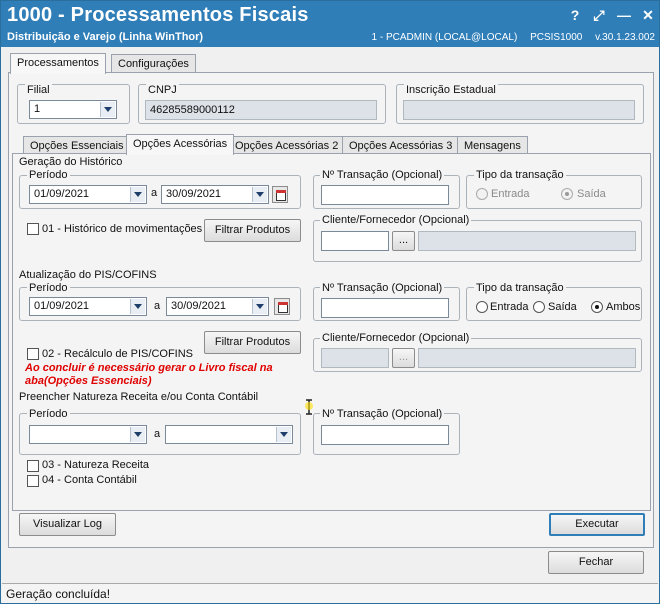  Describe the element at coordinates (154, 193) in the screenshot. I see `historico-a-label: a` at that location.